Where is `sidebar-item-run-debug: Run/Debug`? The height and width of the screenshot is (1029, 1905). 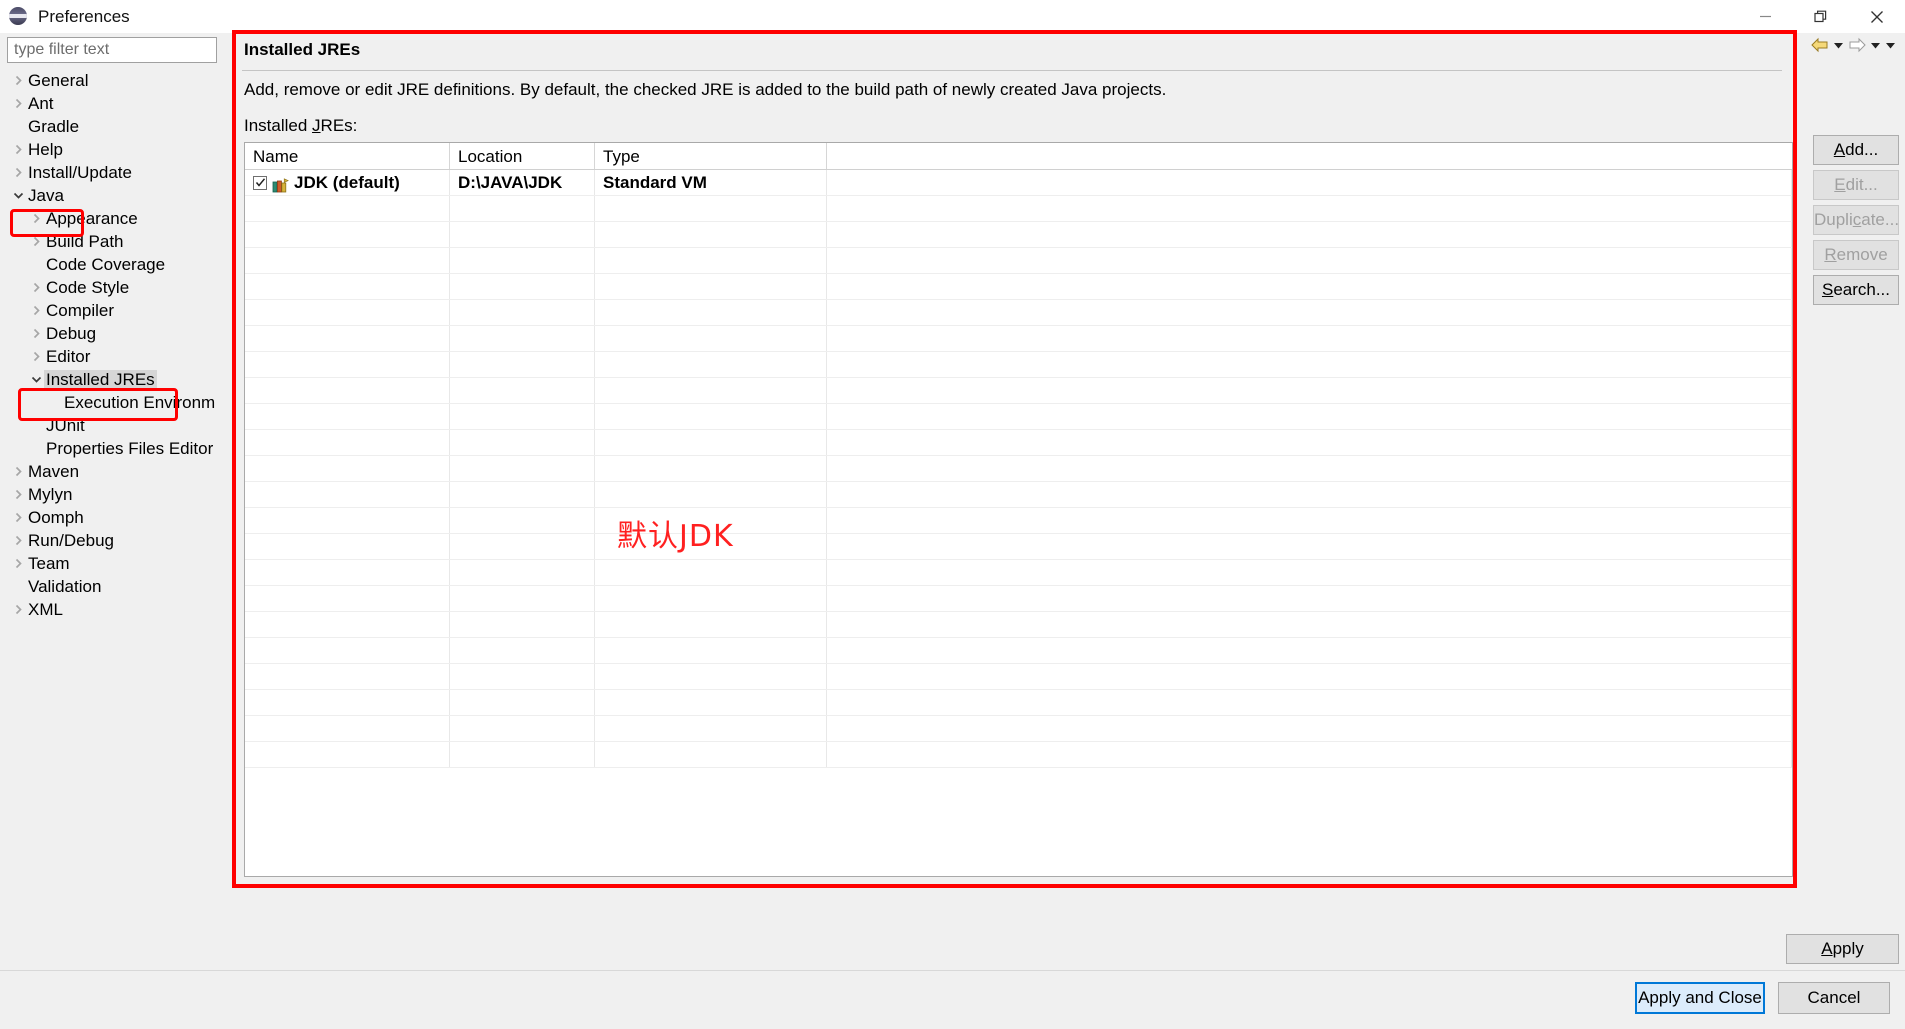
sidebar-item-run-debug: Run/Debug is located at coordinates (112, 540).